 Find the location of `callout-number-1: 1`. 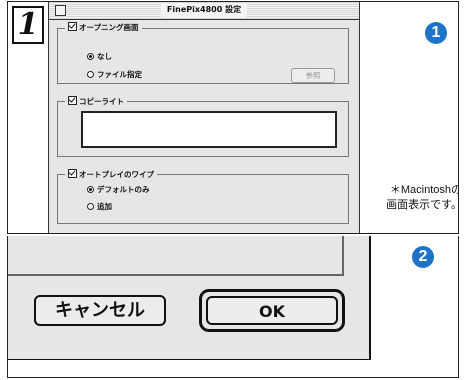

callout-number-1: 1 is located at coordinates (436, 33).